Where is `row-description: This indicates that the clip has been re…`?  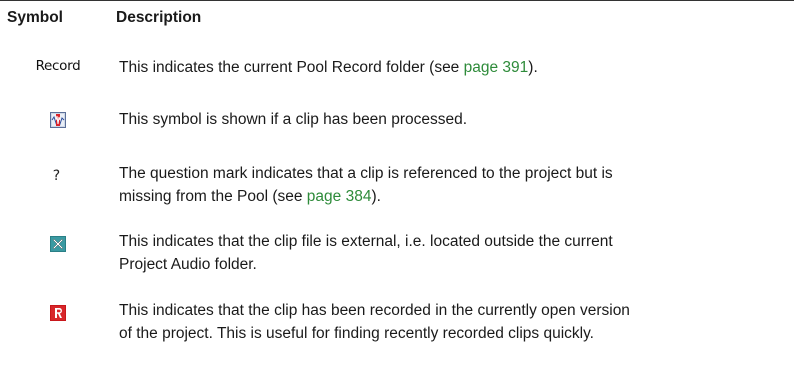 row-description: This indicates that the clip has been re… is located at coordinates (374, 322).